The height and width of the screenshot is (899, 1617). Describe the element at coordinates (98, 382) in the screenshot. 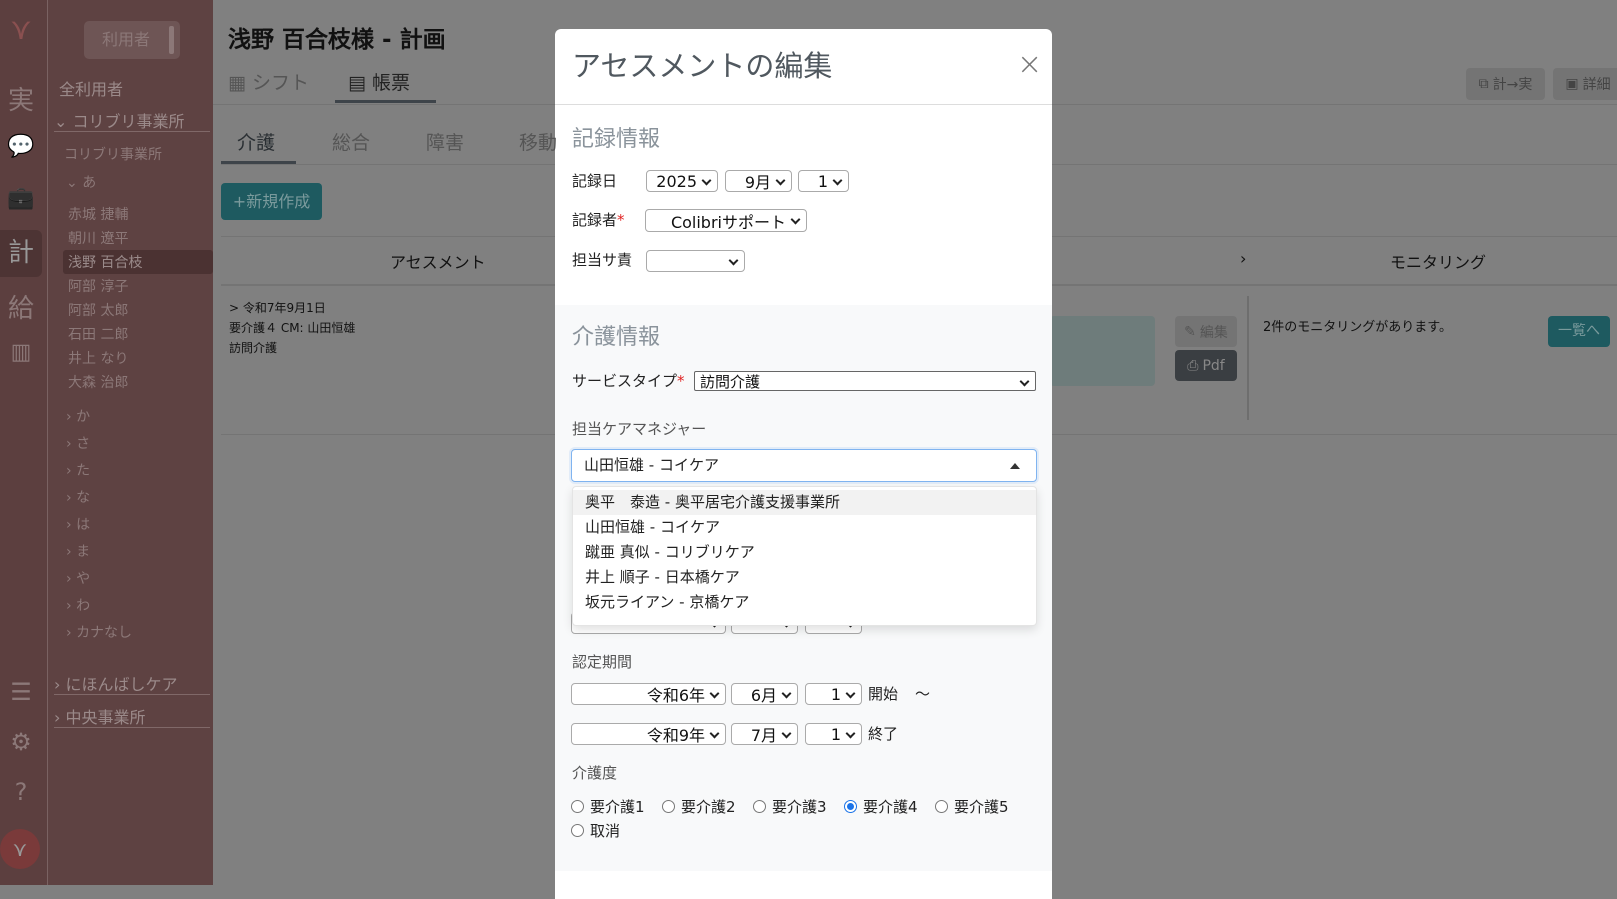

I see `sidebar-user-item: 大森 治郎` at that location.